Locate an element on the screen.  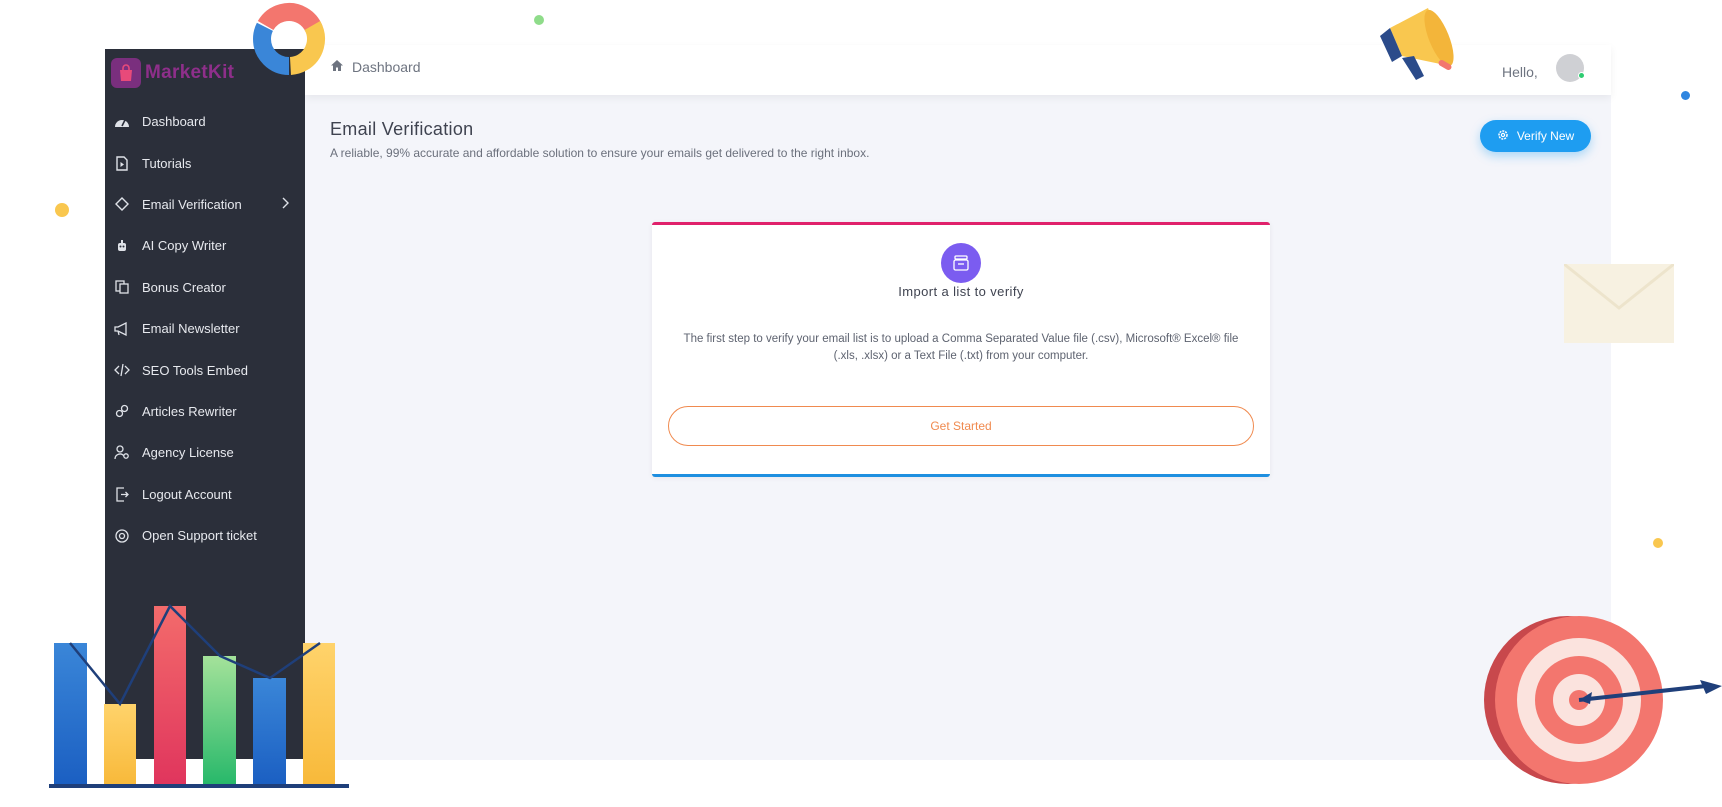
sidebar-item-label: SEO Tools Embed is located at coordinates (195, 370).